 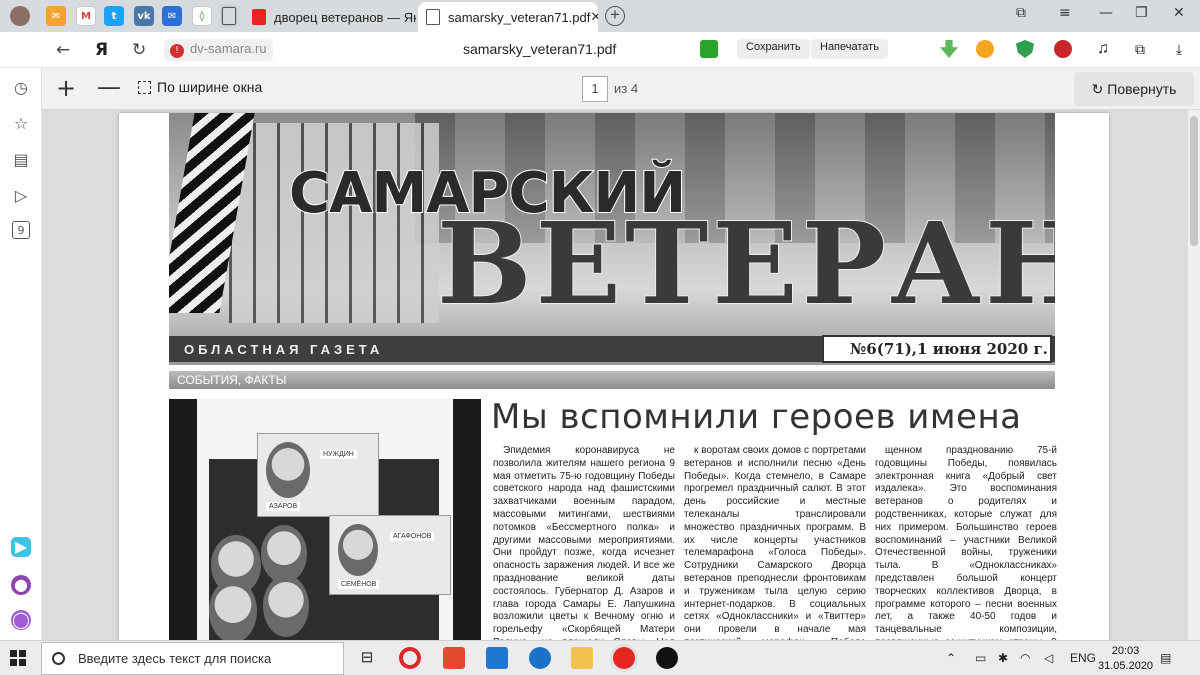 What do you see at coordinates (1165, 658) in the screenshot?
I see `notifications-icon: ▤` at bounding box center [1165, 658].